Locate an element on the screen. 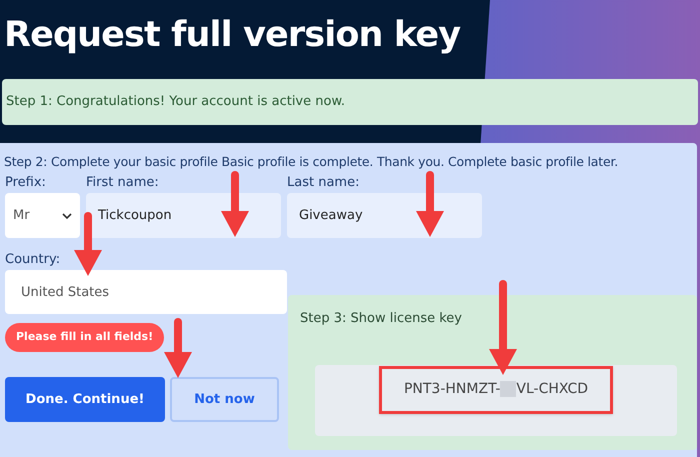 The height and width of the screenshot is (457, 700). not-now-button: Not now is located at coordinates (224, 399).